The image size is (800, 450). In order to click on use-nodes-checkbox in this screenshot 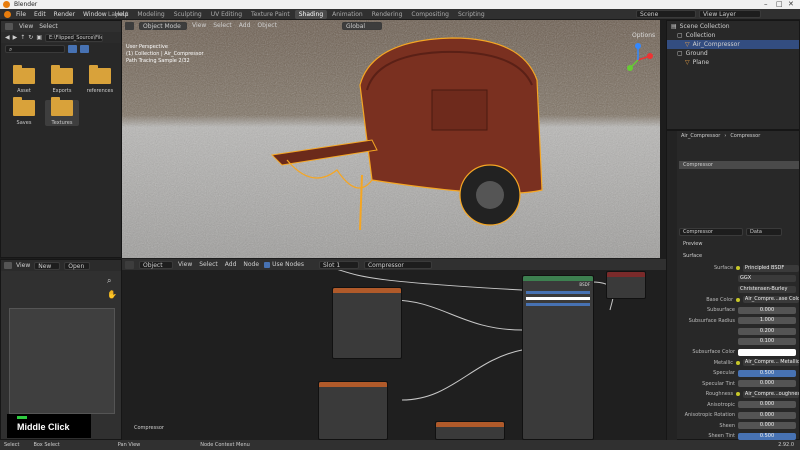, I will do `click(267, 264)`.